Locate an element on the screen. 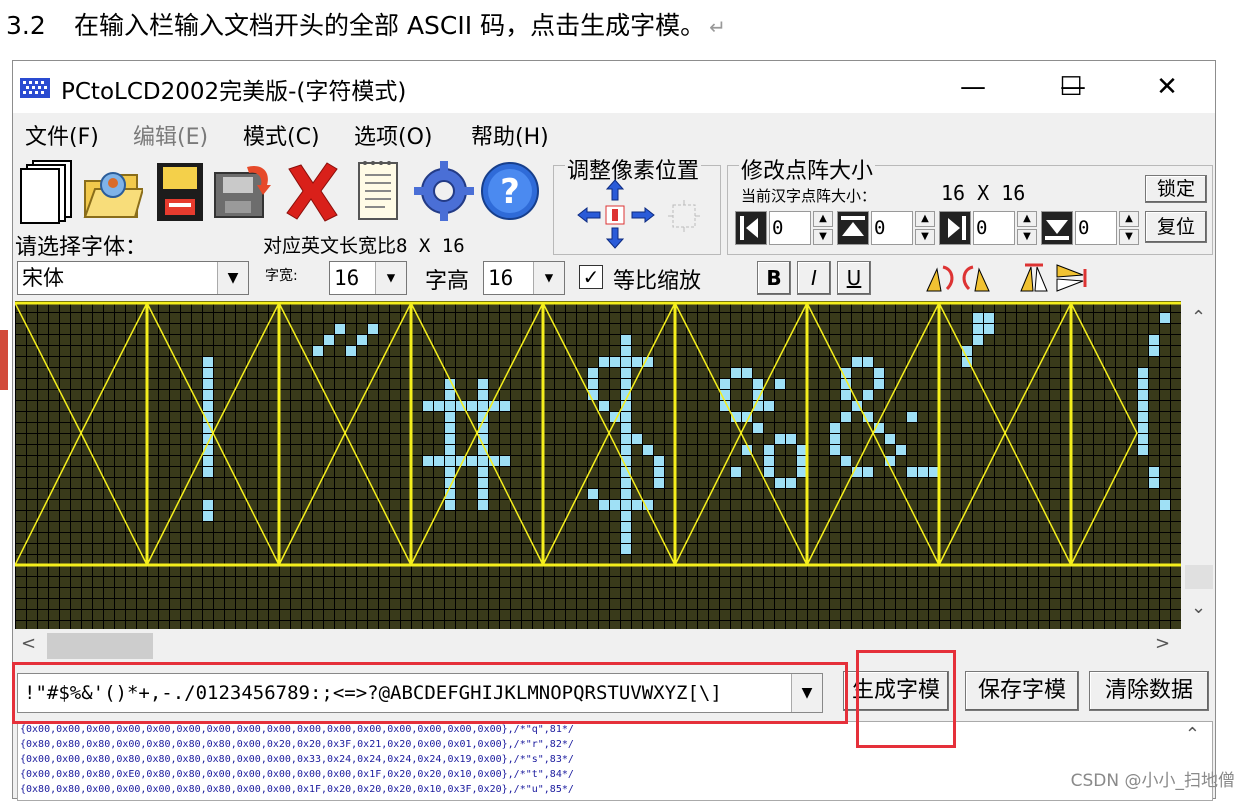 This screenshot has height=801, width=1249. italic-button: I is located at coordinates (814, 278).